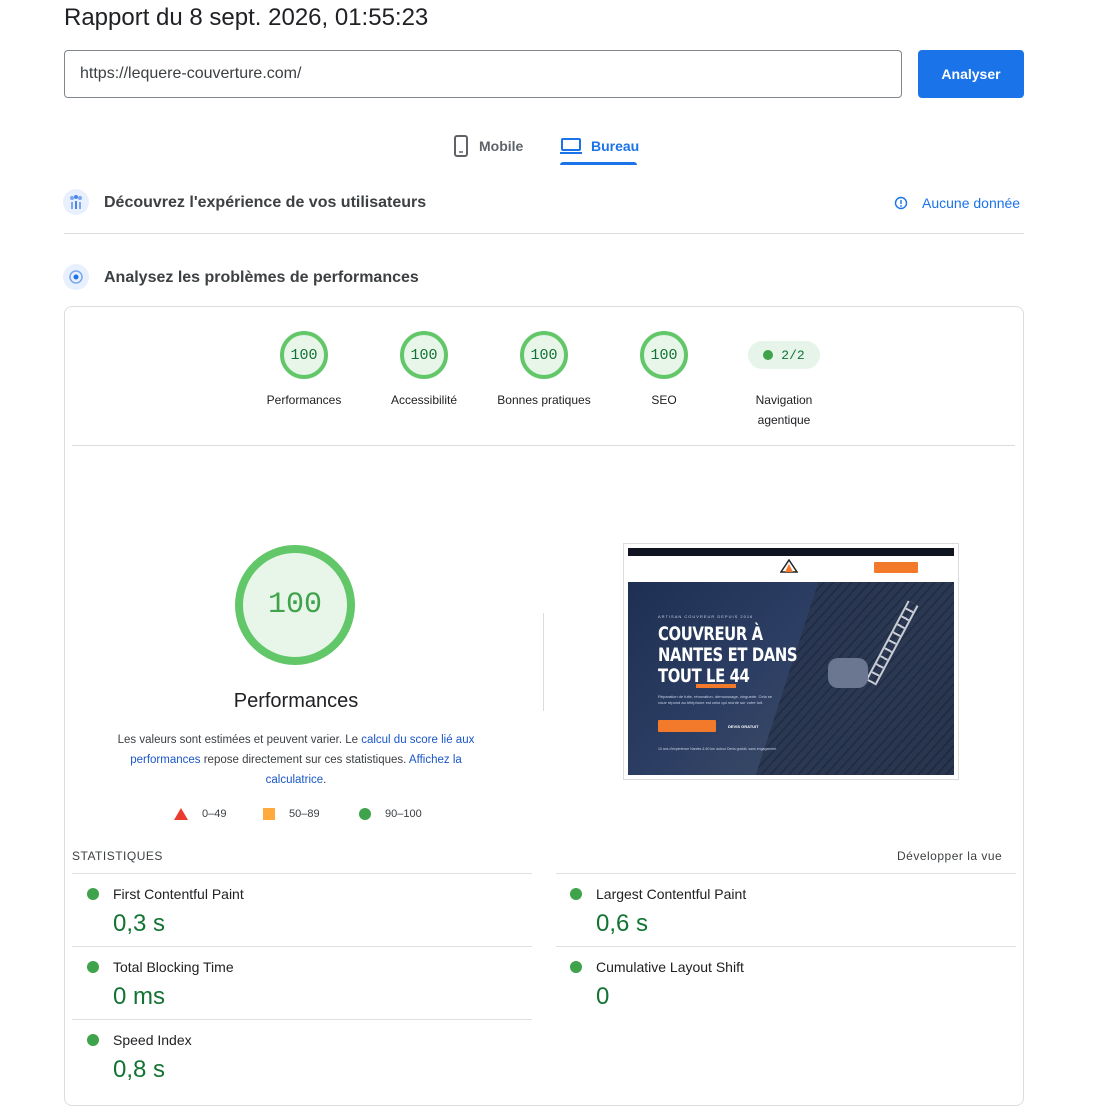 Image resolution: width=1101 pixels, height=1106 pixels. What do you see at coordinates (743, 726) in the screenshot?
I see `screenshot-cta-text: DEVIS GRATUIT` at bounding box center [743, 726].